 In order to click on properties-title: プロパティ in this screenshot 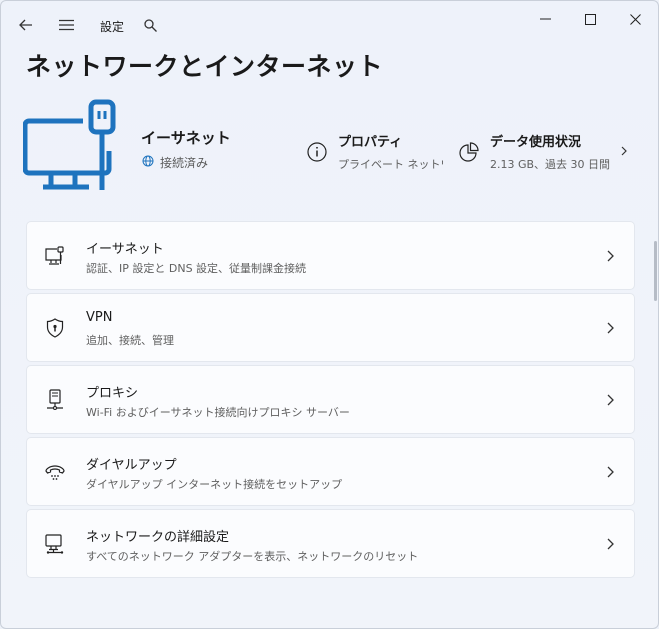, I will do `click(370, 142)`.